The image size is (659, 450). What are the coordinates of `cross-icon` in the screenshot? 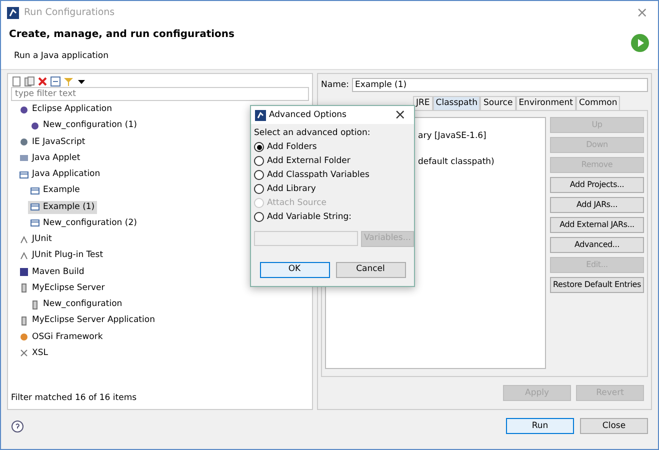 It's located at (24, 353).